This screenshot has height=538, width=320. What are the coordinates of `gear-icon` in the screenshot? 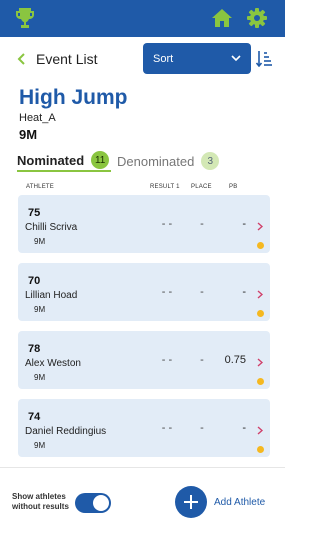 It's located at (257, 18).